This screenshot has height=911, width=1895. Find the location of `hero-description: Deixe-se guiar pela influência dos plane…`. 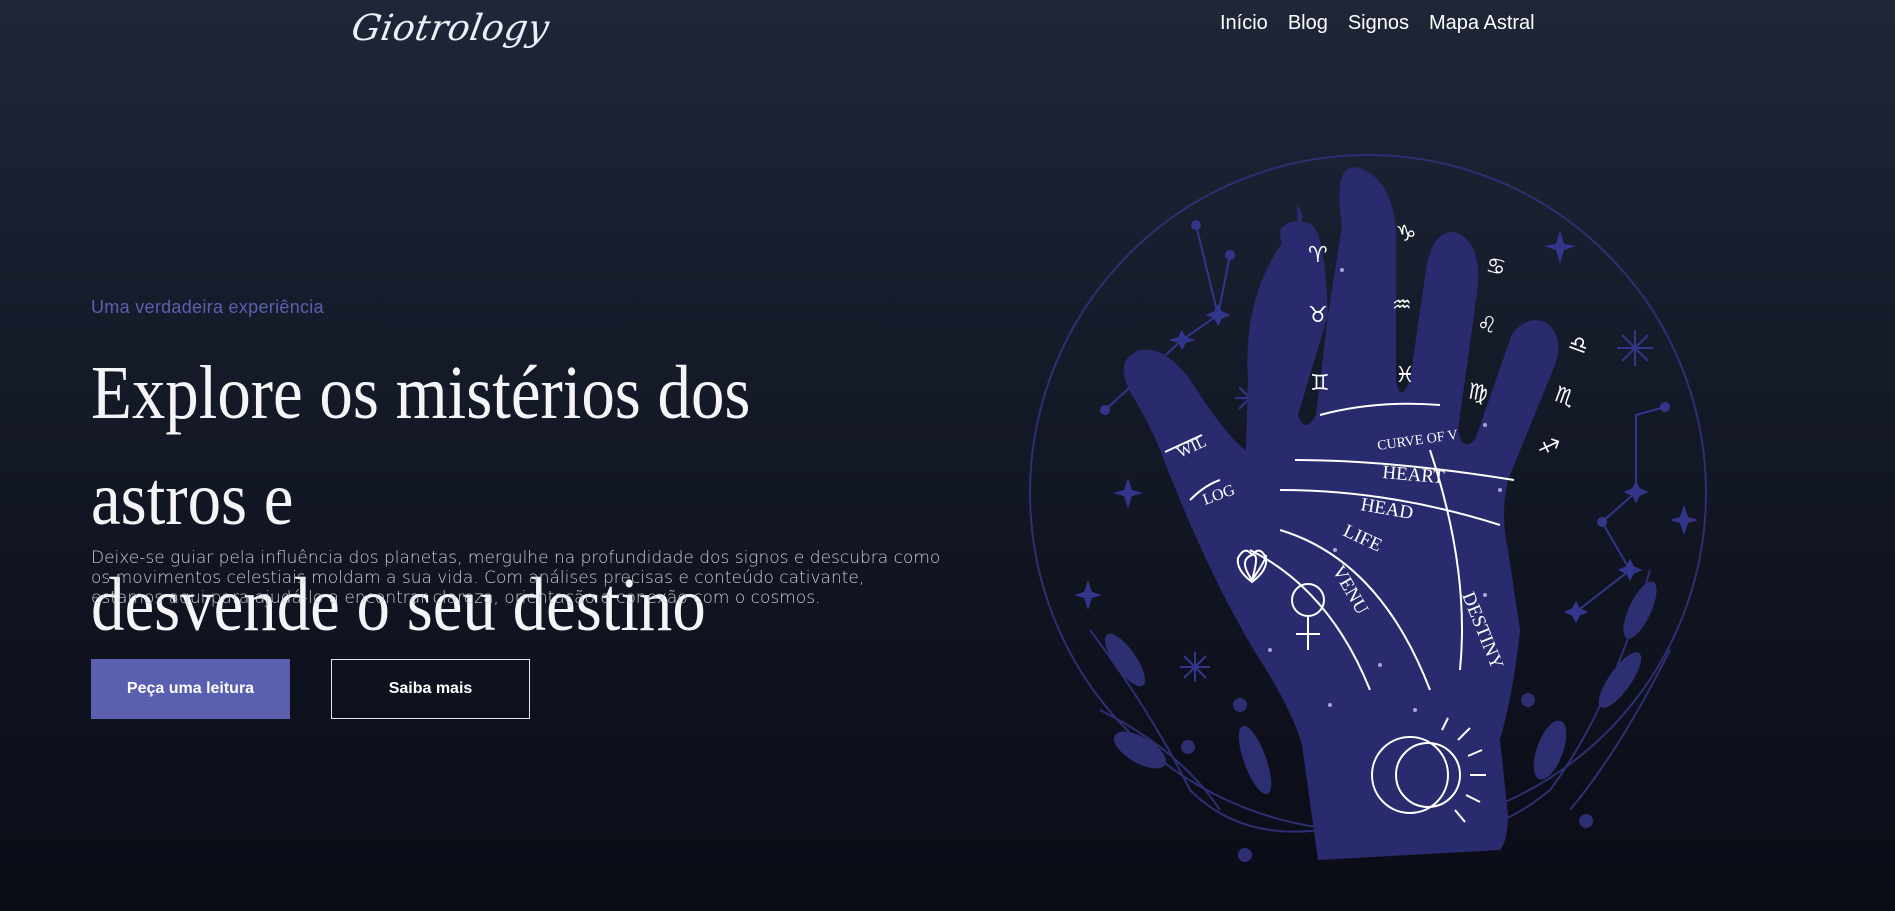

hero-description: Deixe-se guiar pela influência dos plane… is located at coordinates (516, 578).